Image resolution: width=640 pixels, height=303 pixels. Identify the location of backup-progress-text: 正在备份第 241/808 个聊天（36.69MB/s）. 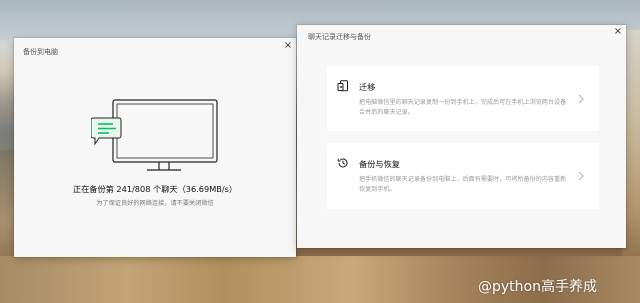
(155, 189).